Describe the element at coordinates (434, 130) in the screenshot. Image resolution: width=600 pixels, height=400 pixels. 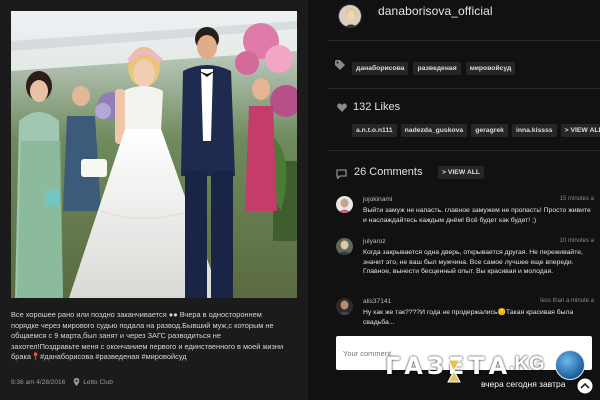
I see `liker-chip: nadezda_guskova` at that location.